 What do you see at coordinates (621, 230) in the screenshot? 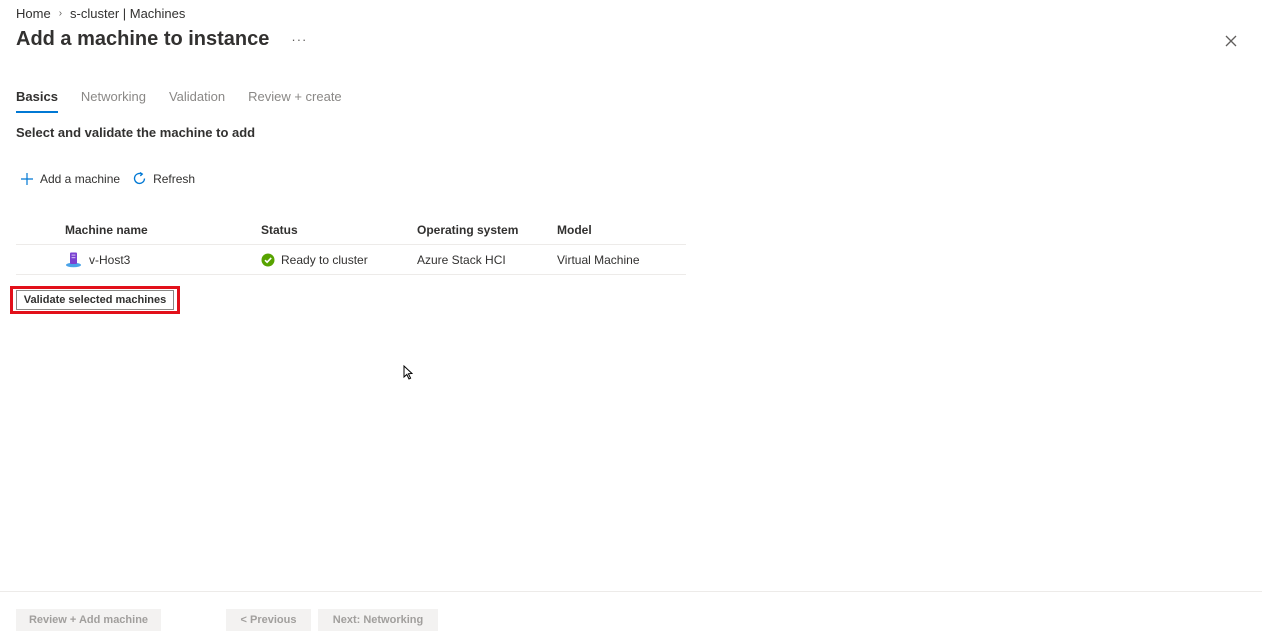
I see `header-model: Model` at bounding box center [621, 230].